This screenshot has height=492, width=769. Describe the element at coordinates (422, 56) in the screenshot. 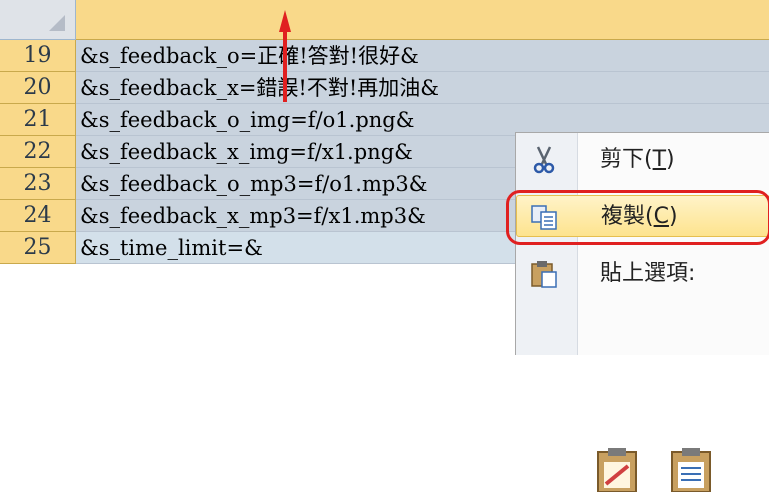

I see `cell: &s_feedback_o=正確!答對!很好&` at that location.